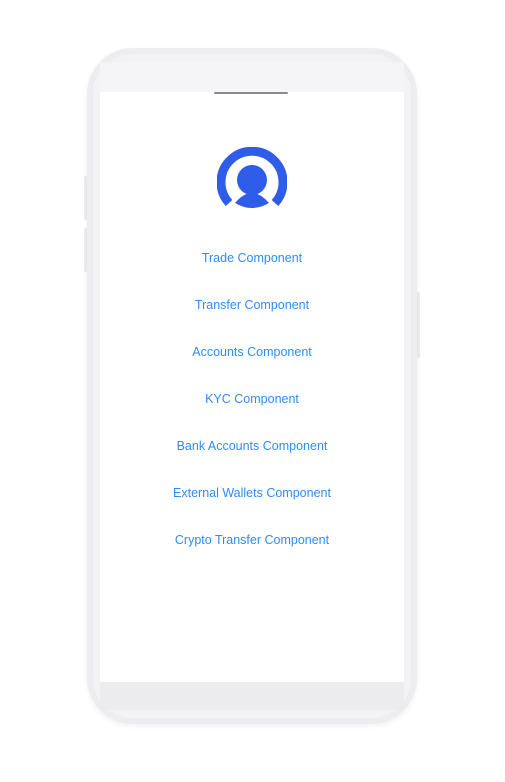 The width and height of the screenshot is (505, 782). I want to click on menu-item-accounts: Accounts Component, so click(252, 364).